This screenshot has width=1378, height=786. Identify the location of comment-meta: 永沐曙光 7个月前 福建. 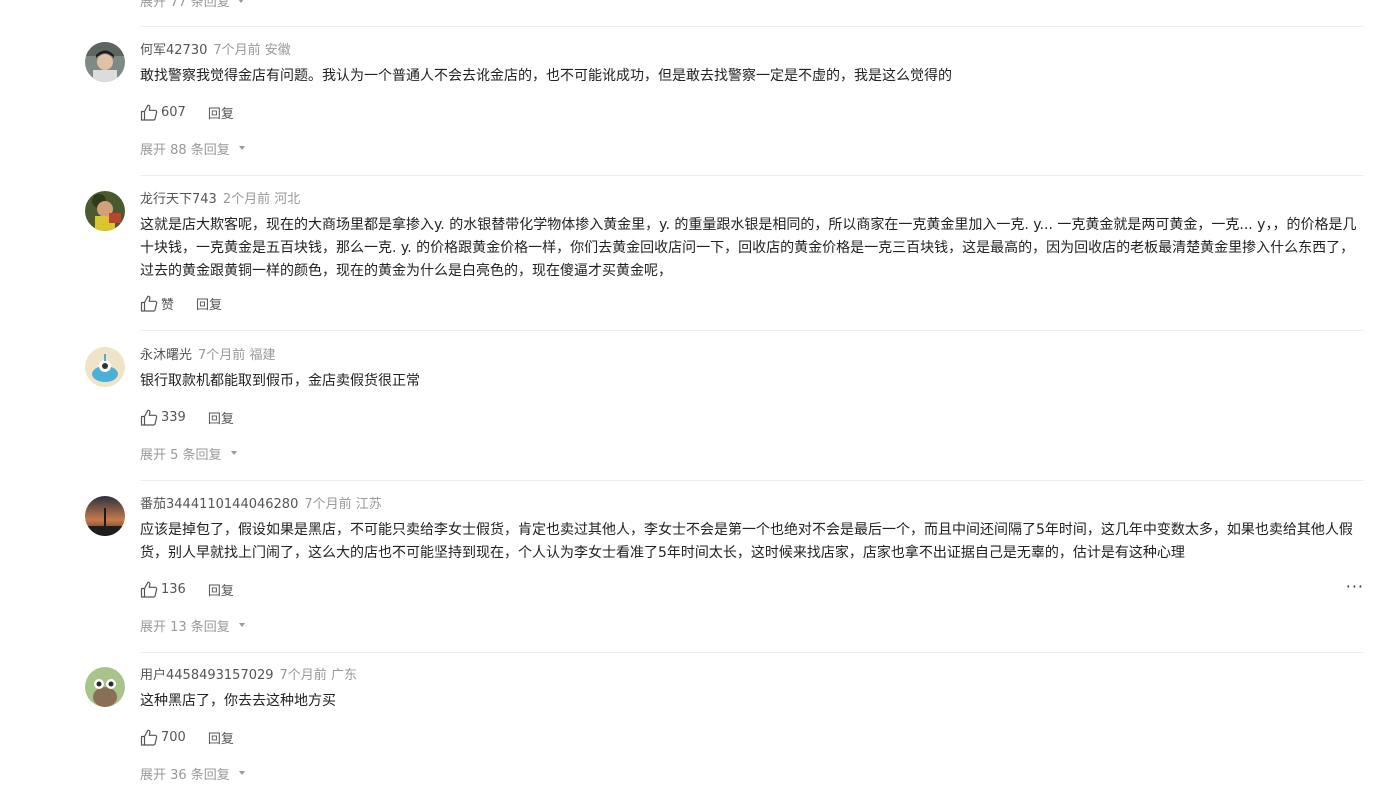
(752, 356).